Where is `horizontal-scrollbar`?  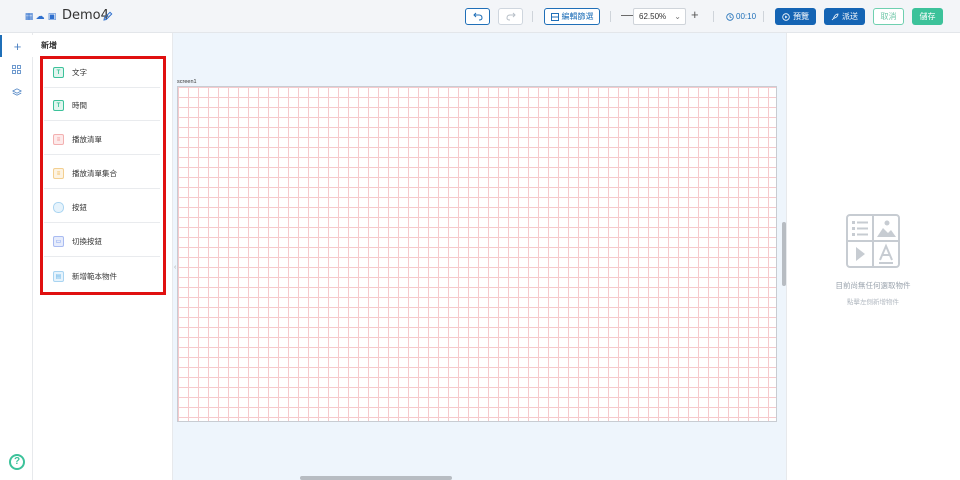
horizontal-scrollbar is located at coordinates (376, 478).